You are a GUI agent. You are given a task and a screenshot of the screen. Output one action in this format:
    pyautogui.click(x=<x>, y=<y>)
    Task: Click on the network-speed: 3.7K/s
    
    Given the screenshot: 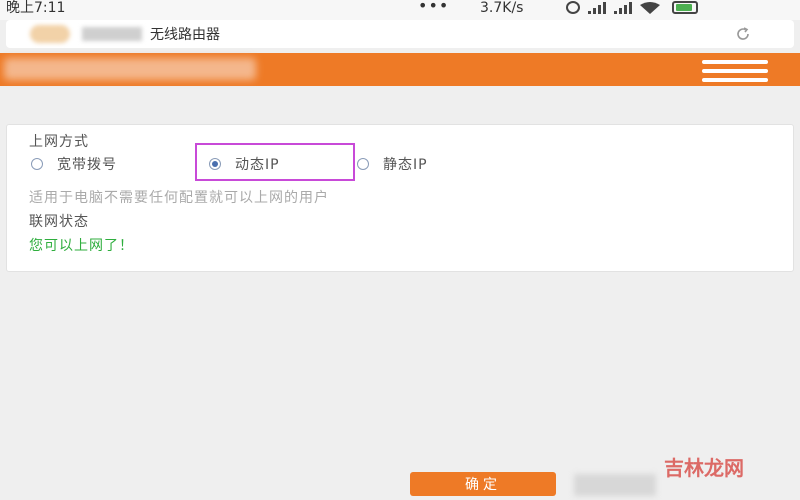 What is the action you would take?
    pyautogui.click(x=502, y=8)
    